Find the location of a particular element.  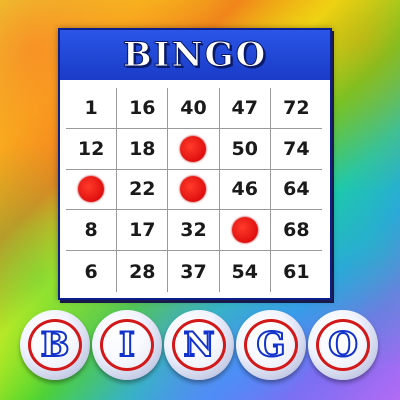

bingo-cell: 74 is located at coordinates (296, 149).